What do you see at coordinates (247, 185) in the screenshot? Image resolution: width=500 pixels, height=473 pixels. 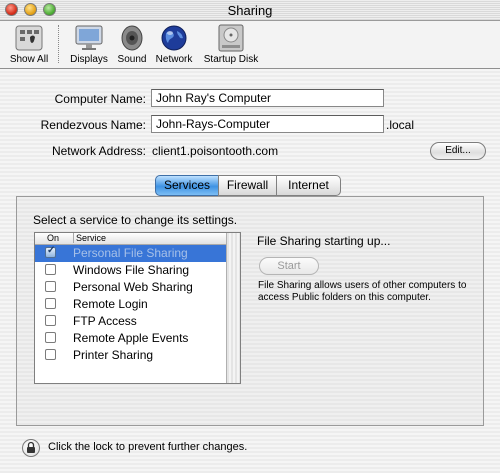 I see `tab-firewall: Firewall` at bounding box center [247, 185].